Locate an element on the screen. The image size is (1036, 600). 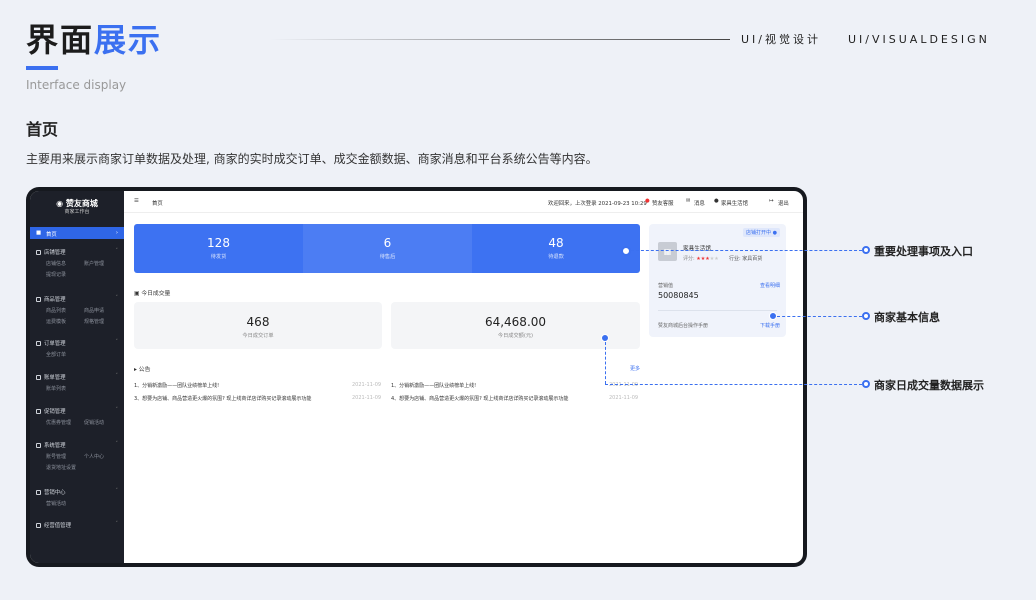
notice-item: 3、想要为店铺、商品营造更火爆的氛围? 现上线商详店详购买记录滚动展示功能 is located at coordinates (257, 398).